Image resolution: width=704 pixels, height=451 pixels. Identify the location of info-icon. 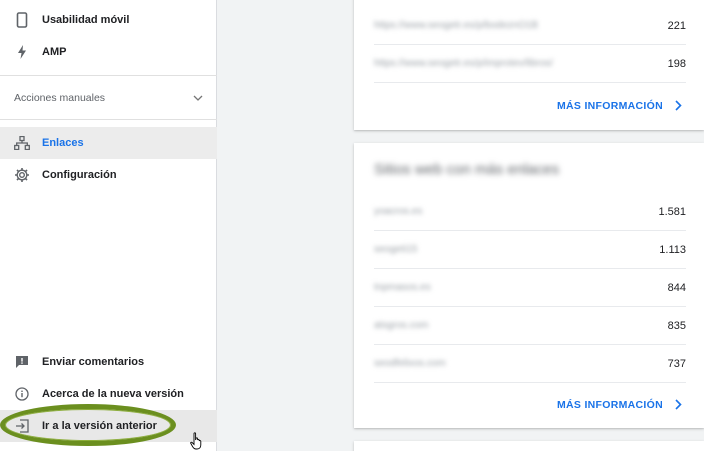
(22, 394).